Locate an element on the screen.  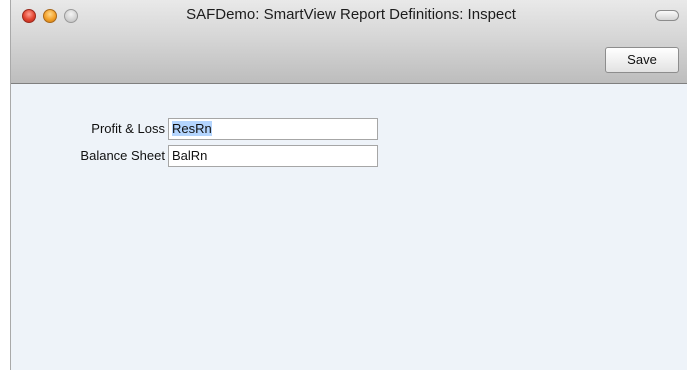
profit-loss-field: ResRn is located at coordinates (273, 129).